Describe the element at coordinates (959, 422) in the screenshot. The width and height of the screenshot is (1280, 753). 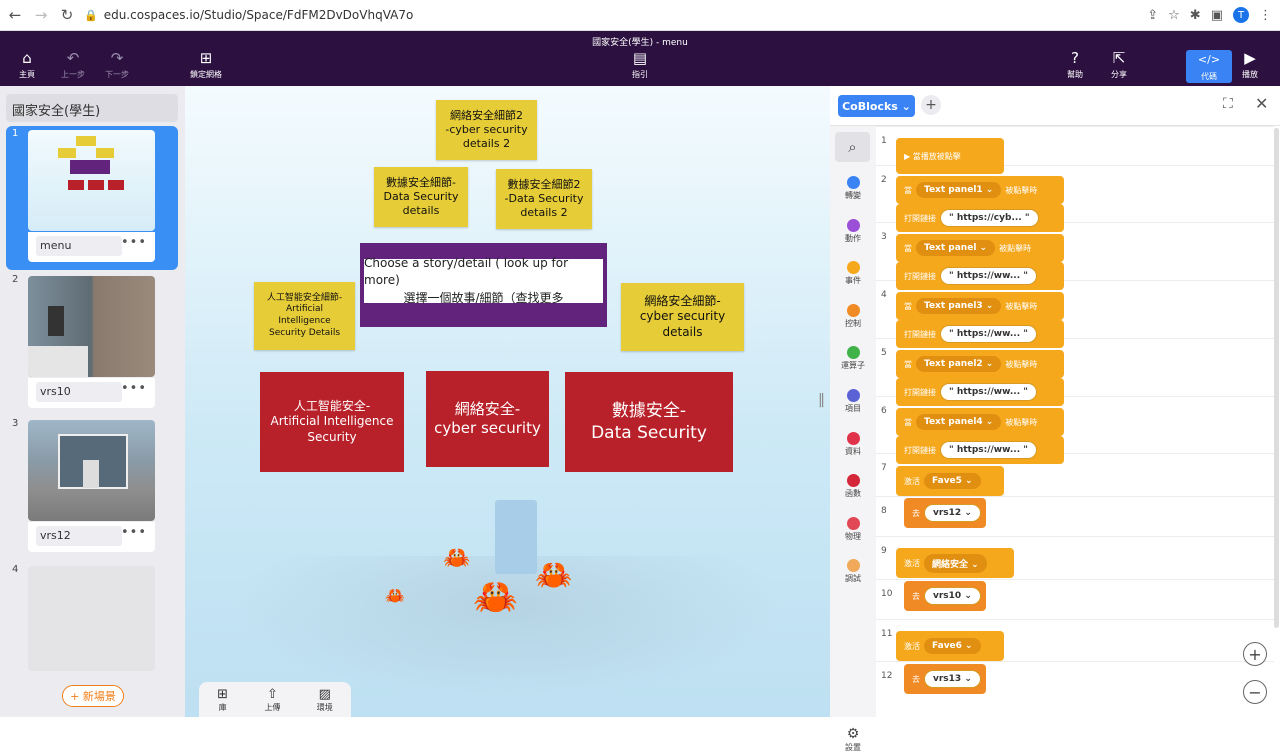
I see `object-dropdown: Text panel4 ⌄` at that location.